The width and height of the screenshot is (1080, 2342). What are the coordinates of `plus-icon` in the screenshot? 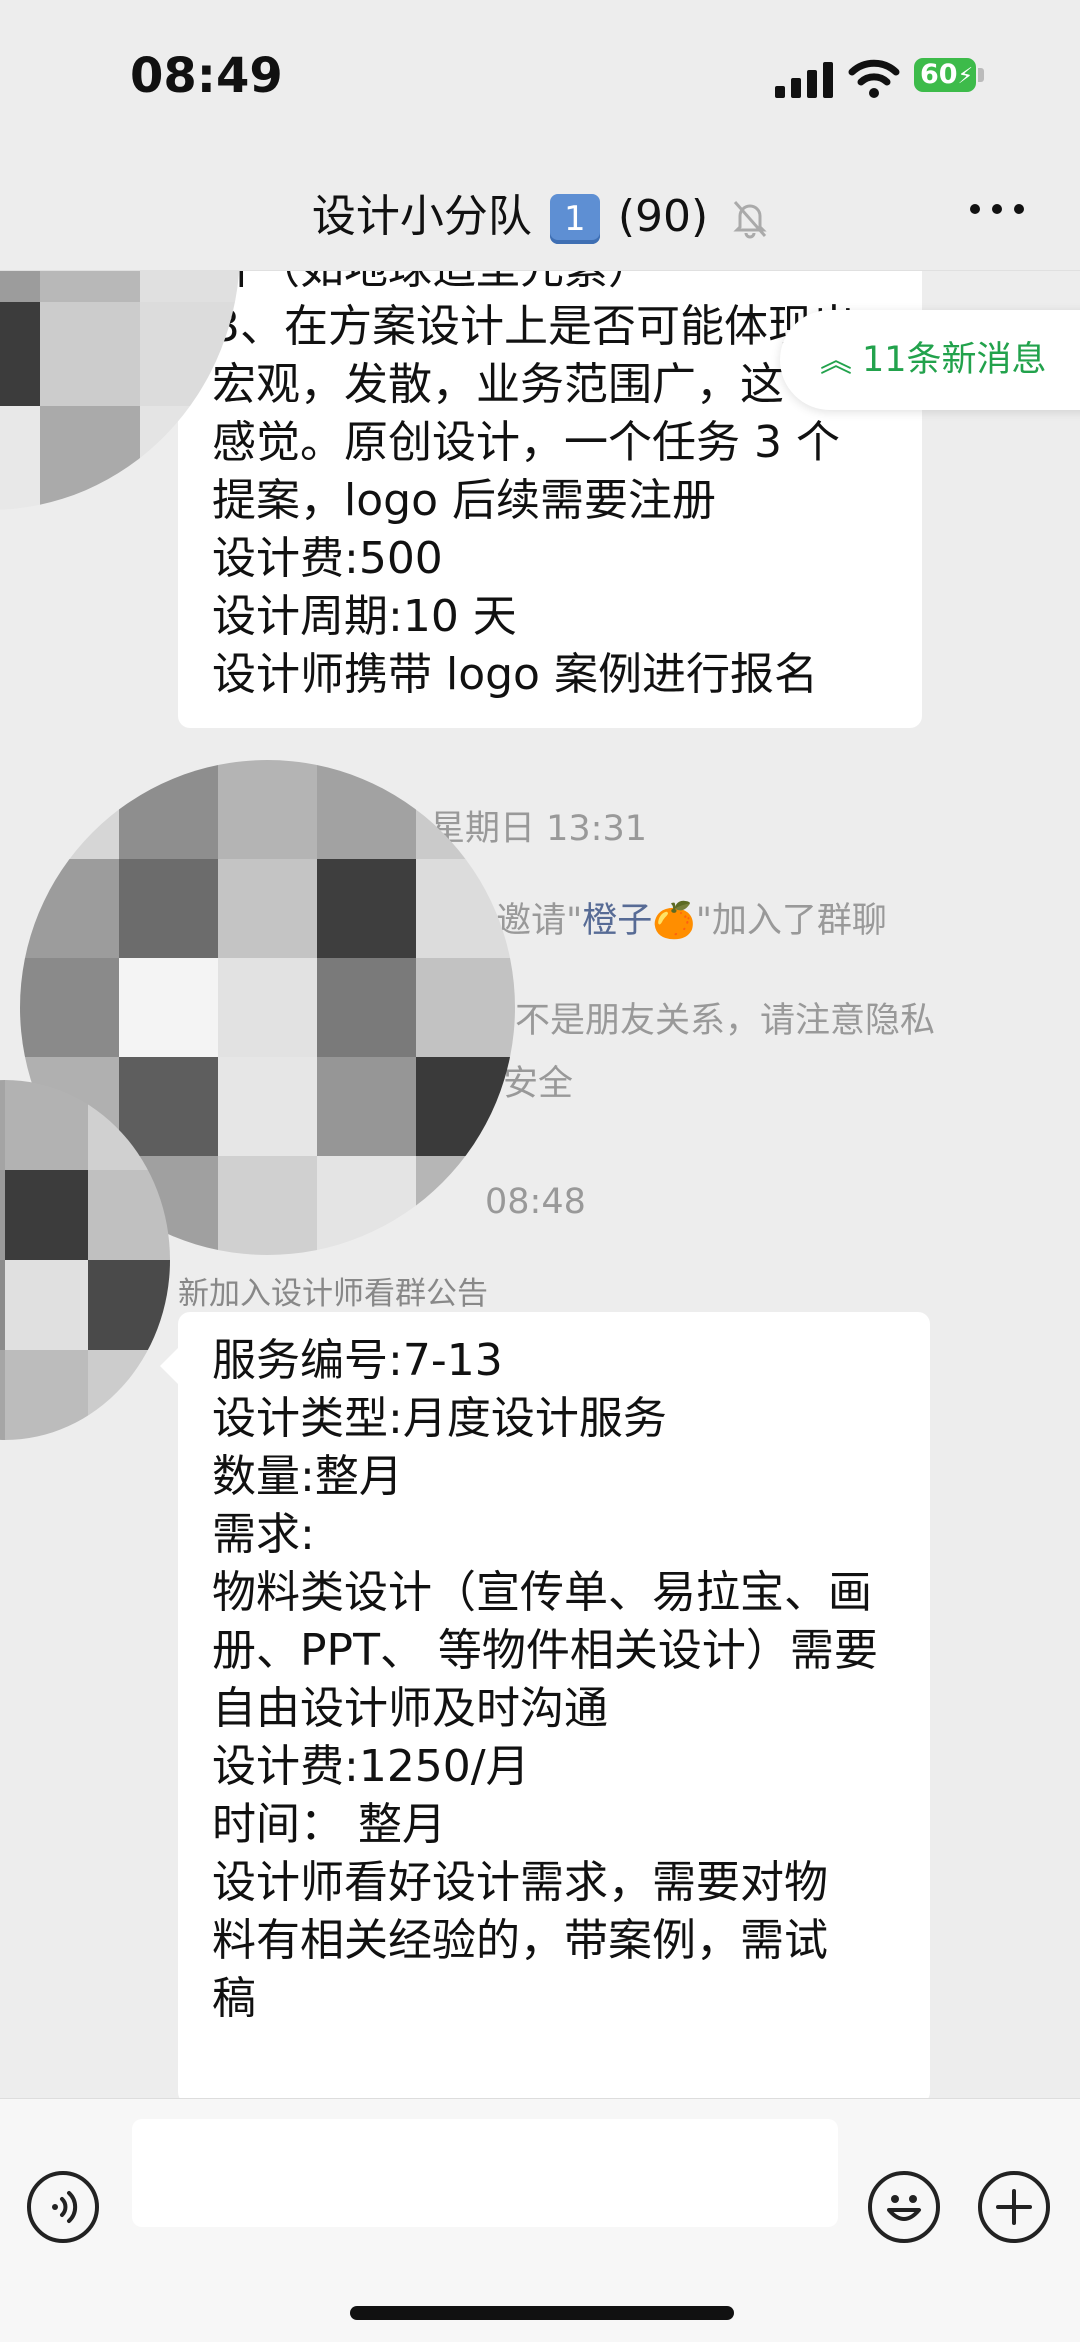 It's located at (1014, 2207).